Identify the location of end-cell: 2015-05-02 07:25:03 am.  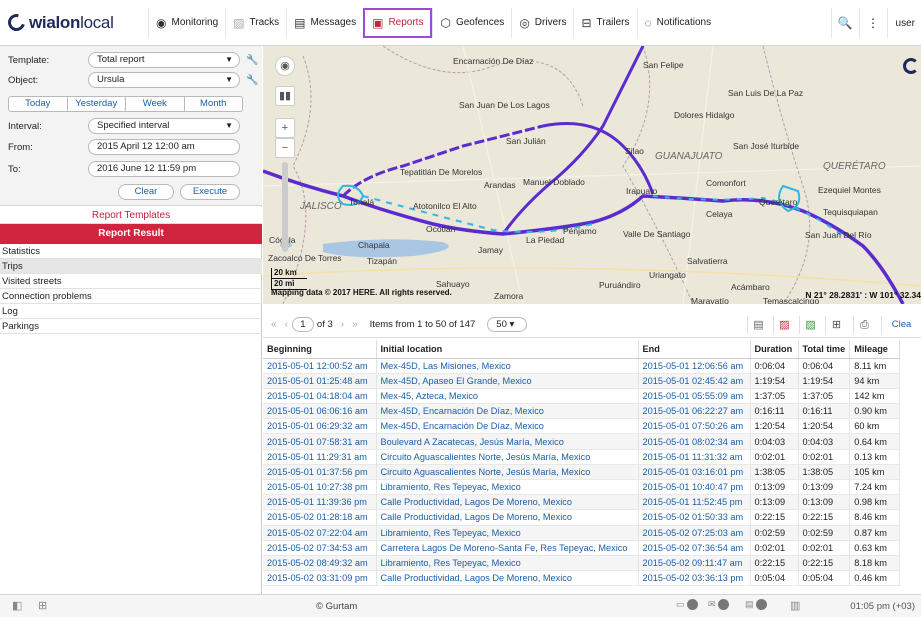
(694, 533).